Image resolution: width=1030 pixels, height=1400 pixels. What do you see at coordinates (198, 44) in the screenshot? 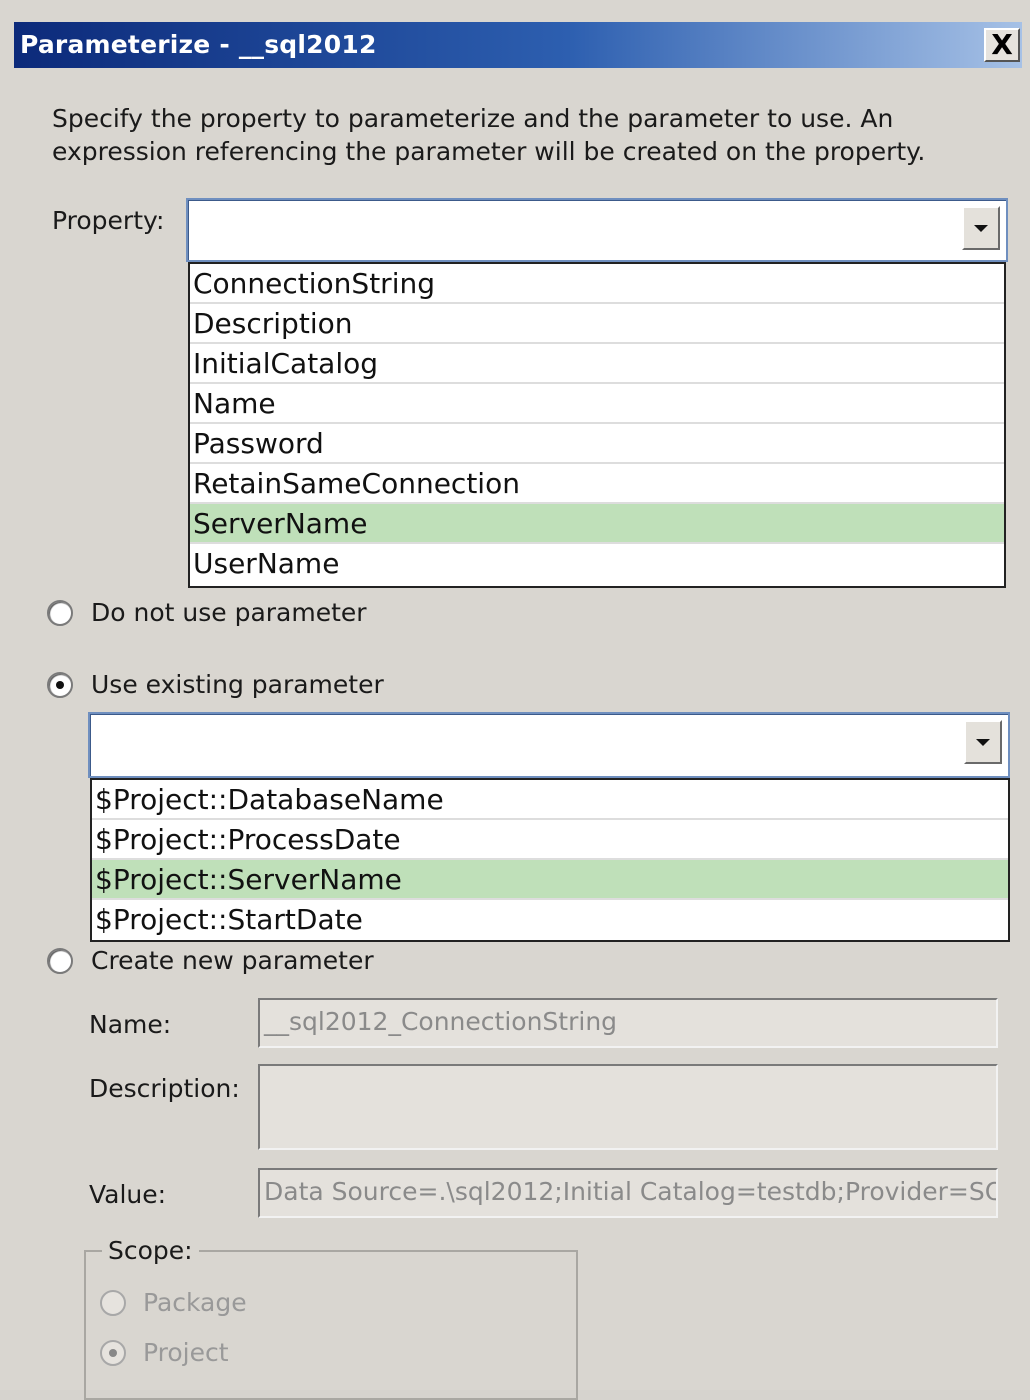
I see `window-title: Parameterize - __sql2012` at bounding box center [198, 44].